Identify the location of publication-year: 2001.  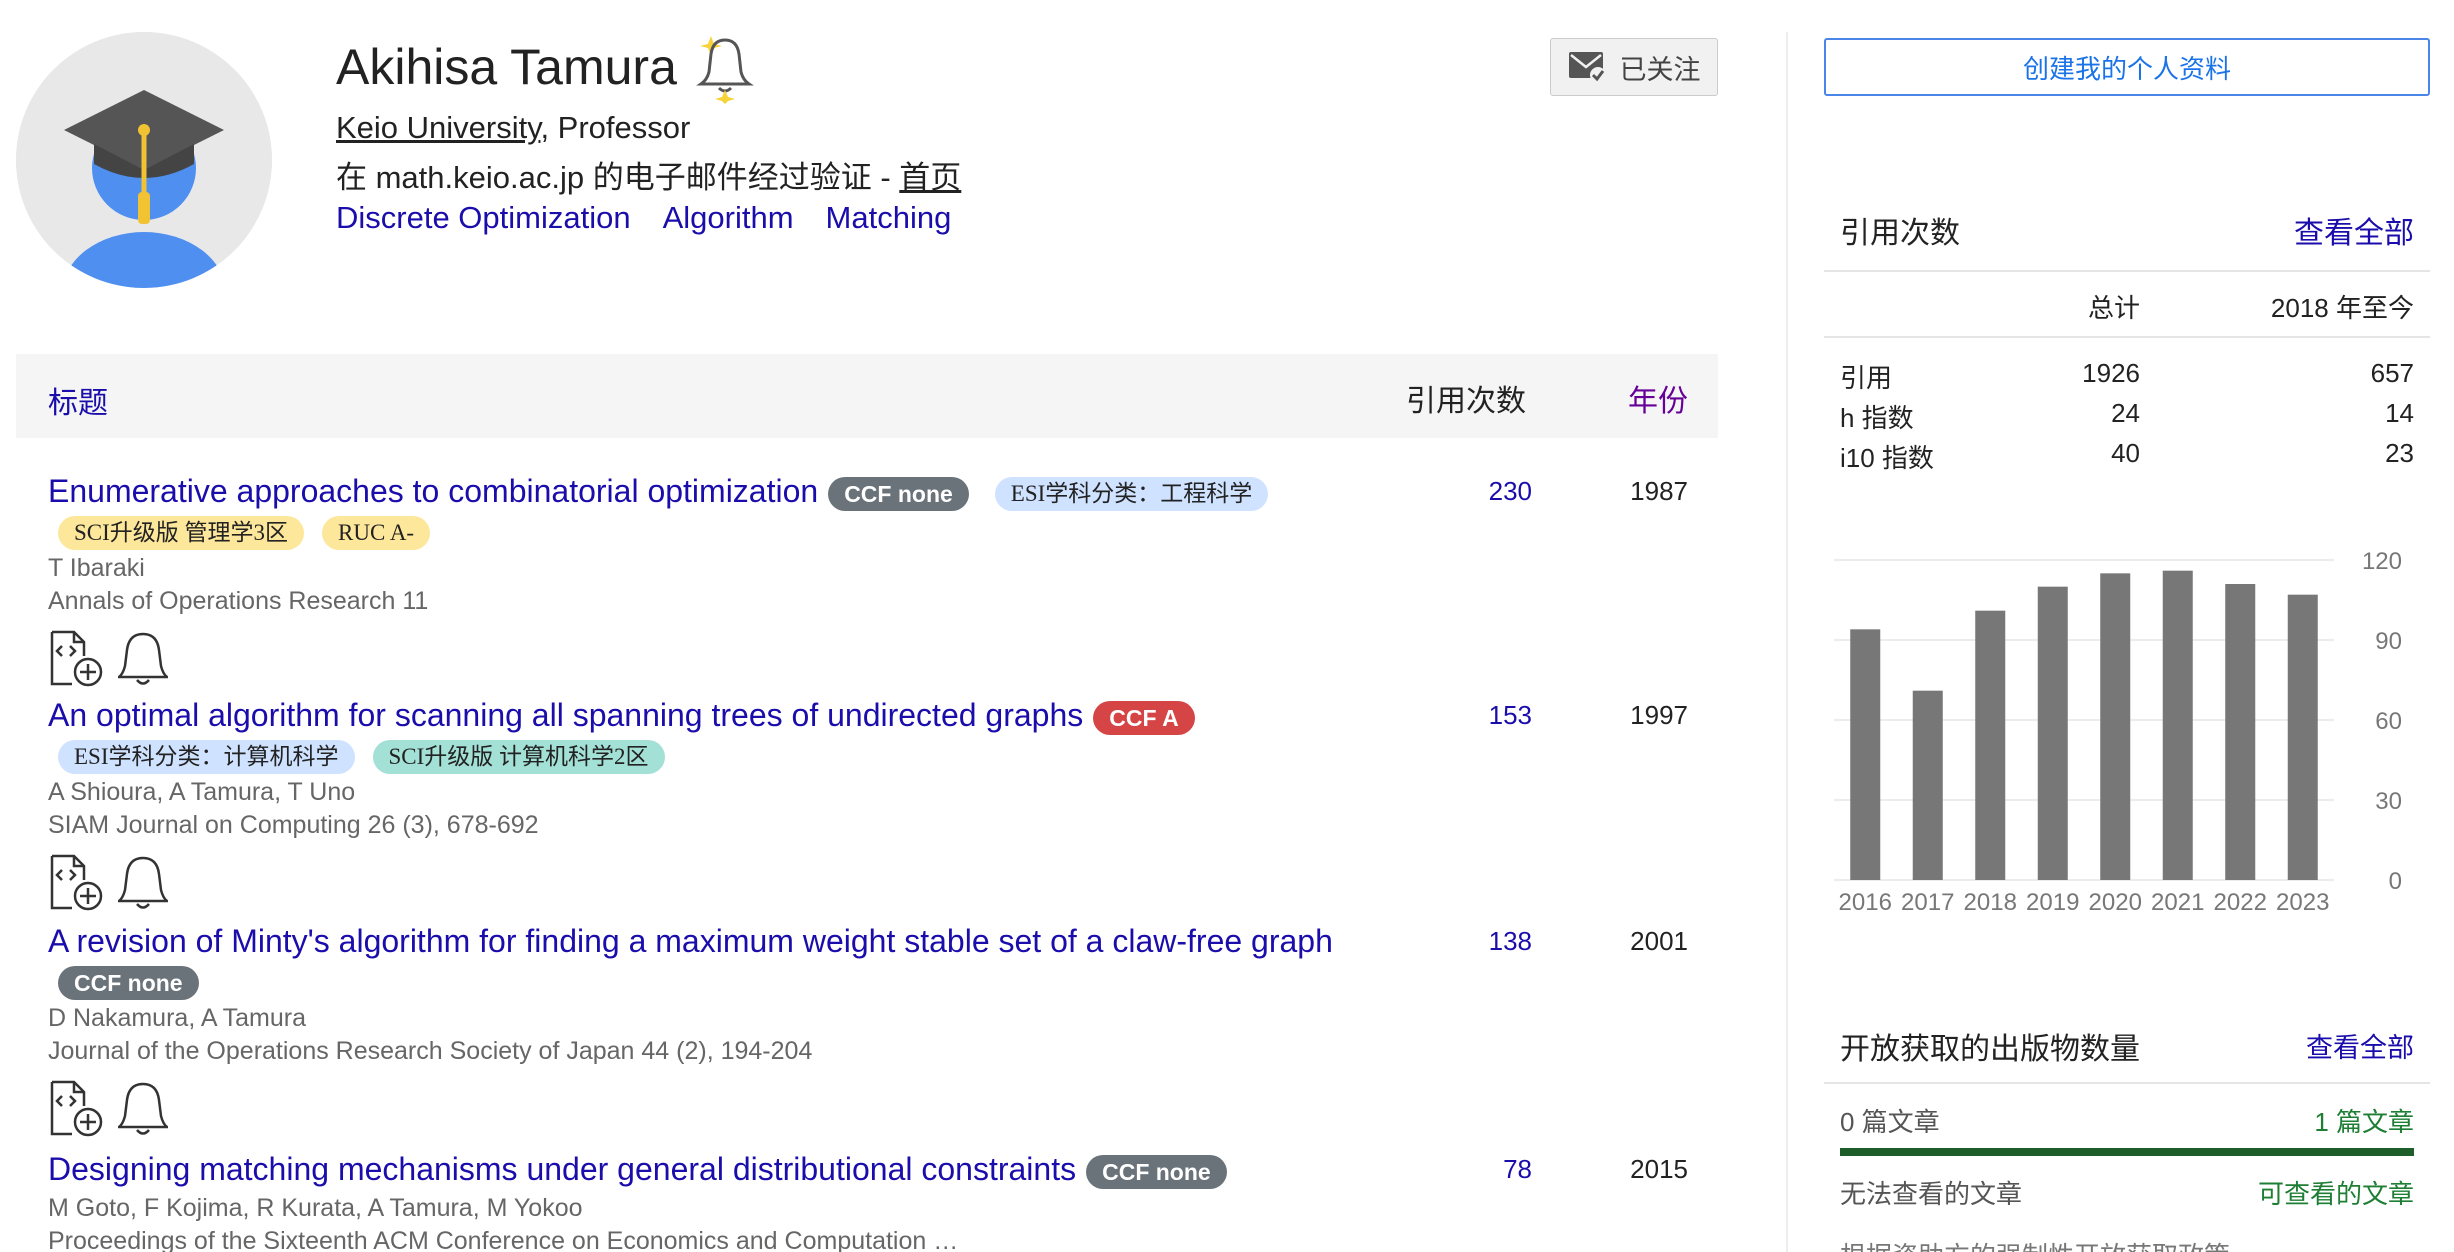
(1659, 941).